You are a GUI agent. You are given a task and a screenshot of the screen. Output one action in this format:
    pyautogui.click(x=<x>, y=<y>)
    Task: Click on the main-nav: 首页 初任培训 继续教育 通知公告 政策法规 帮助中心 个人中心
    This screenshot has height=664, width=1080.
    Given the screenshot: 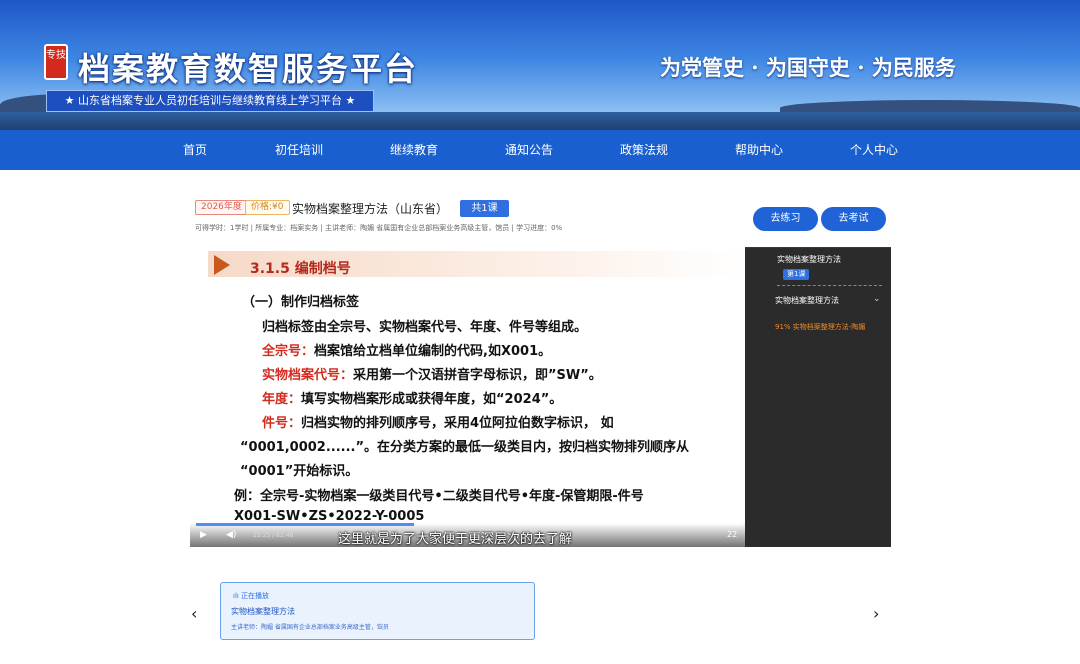 What is the action you would take?
    pyautogui.click(x=540, y=150)
    